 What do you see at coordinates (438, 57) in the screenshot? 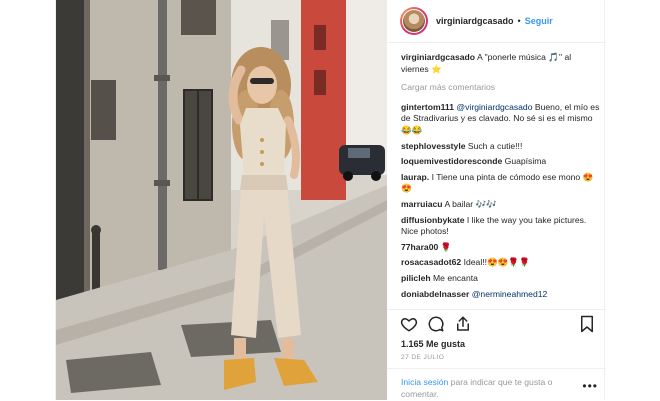
I see `caption-username: virginiardgcasado` at bounding box center [438, 57].